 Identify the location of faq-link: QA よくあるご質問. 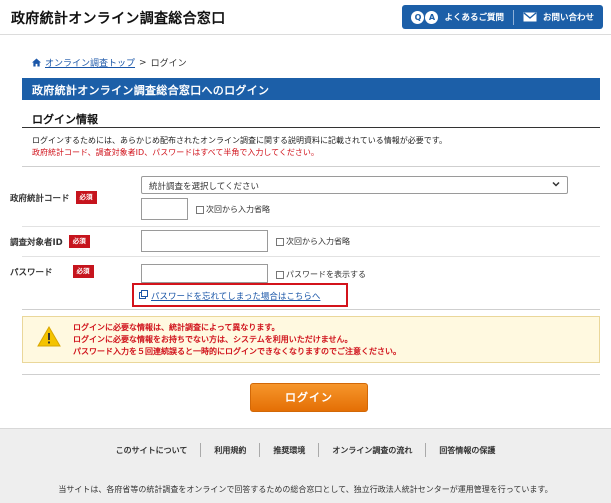
(457, 17).